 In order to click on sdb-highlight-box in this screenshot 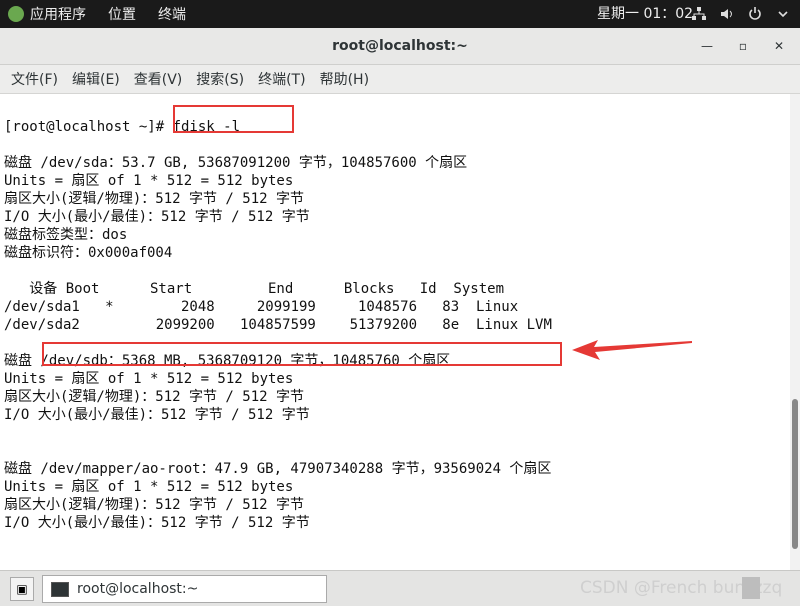, I will do `click(302, 354)`.